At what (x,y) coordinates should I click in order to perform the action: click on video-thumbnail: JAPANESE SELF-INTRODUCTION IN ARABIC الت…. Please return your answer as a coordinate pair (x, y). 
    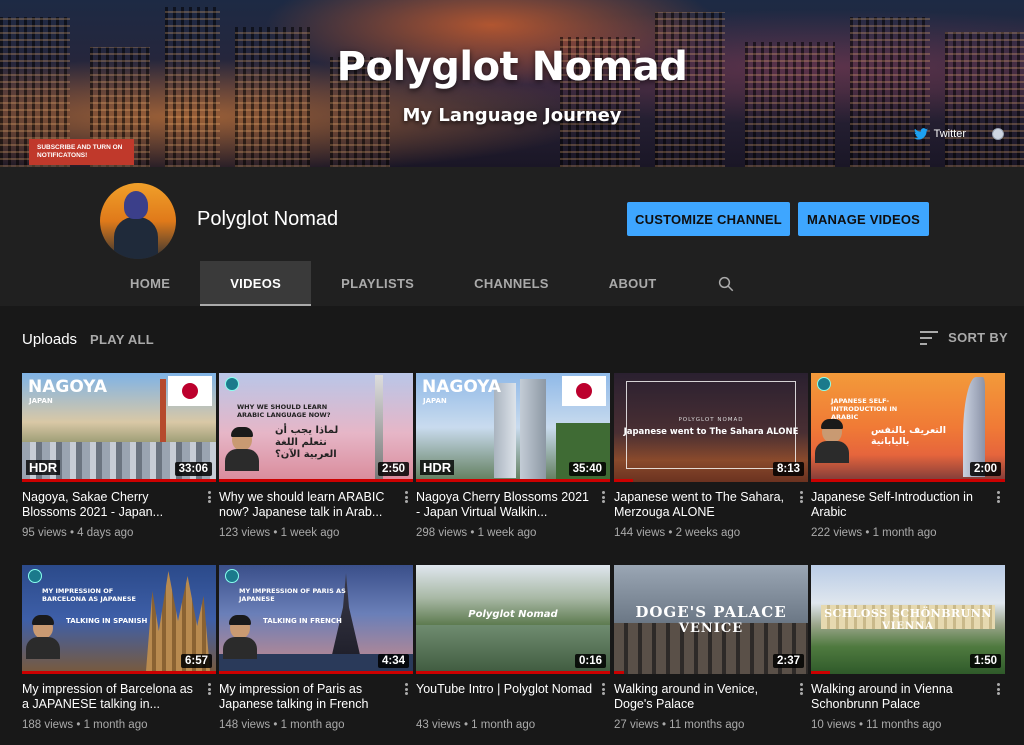
    Looking at the image, I should click on (908, 427).